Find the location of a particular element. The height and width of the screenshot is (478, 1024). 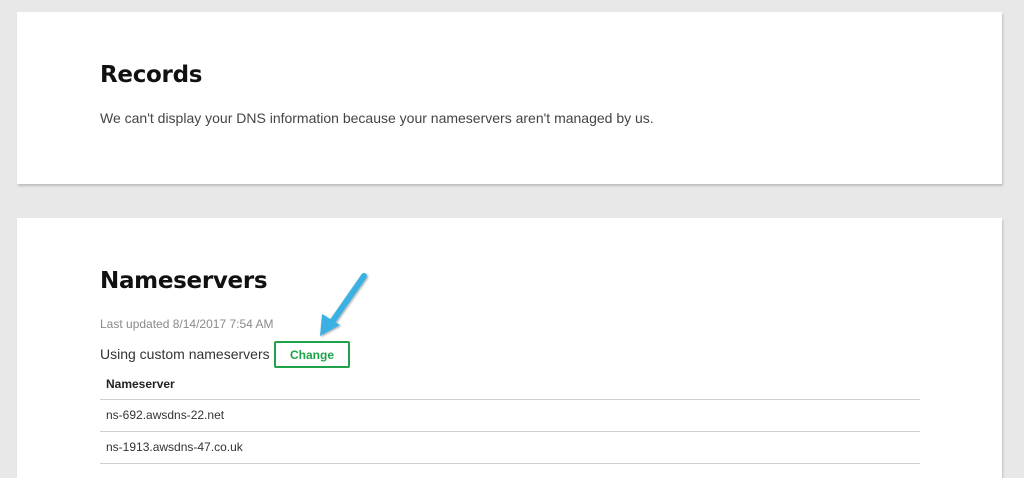

table-row: ns-1913.awsdns-47.co.uk is located at coordinates (510, 447).